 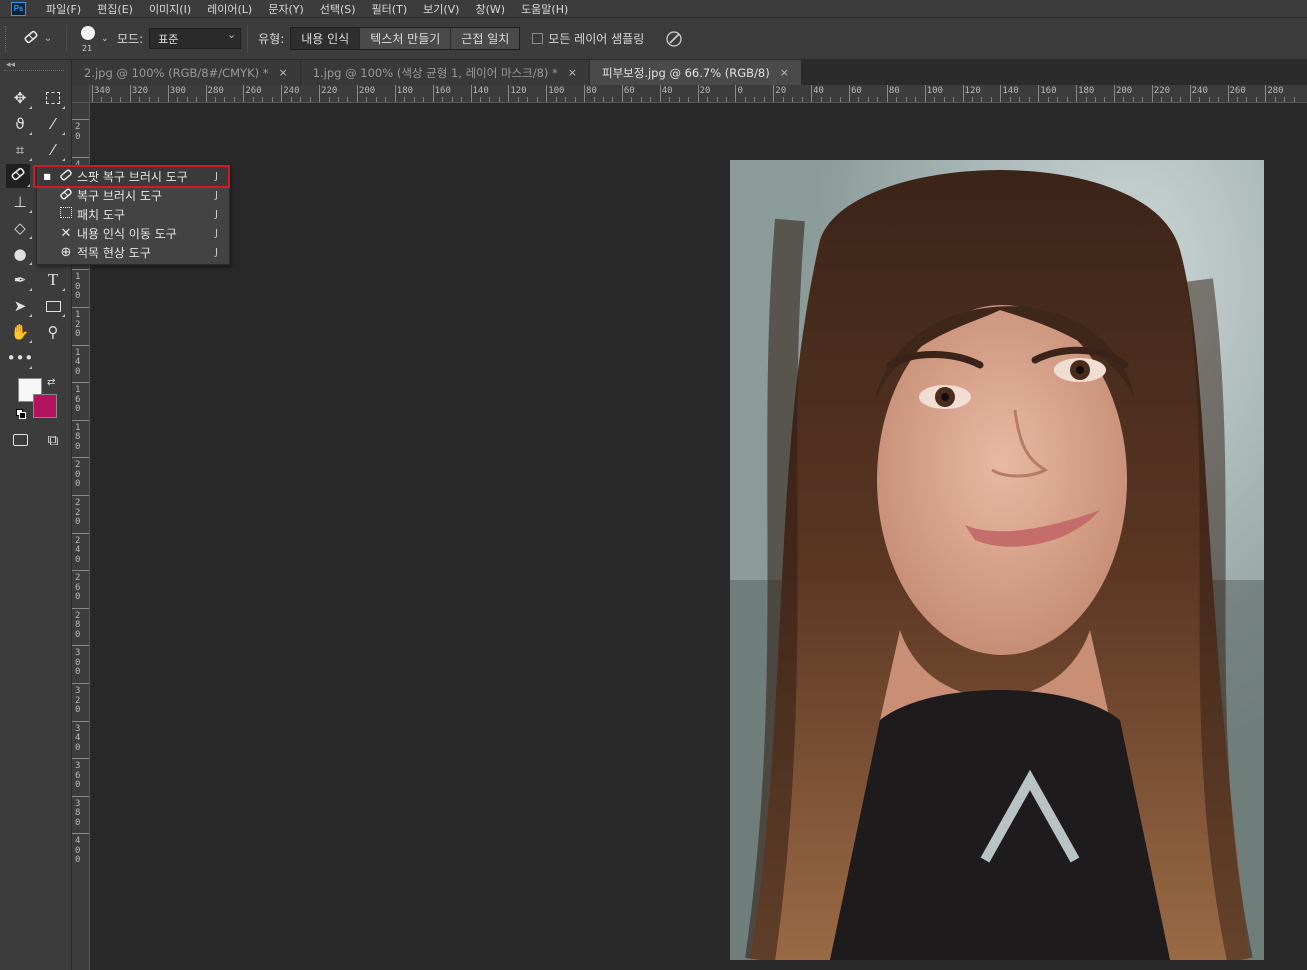 I want to click on flyout-item-spot-healing-brush: ■ 스팟 복구 브러시 도구 J, so click(x=134, y=176).